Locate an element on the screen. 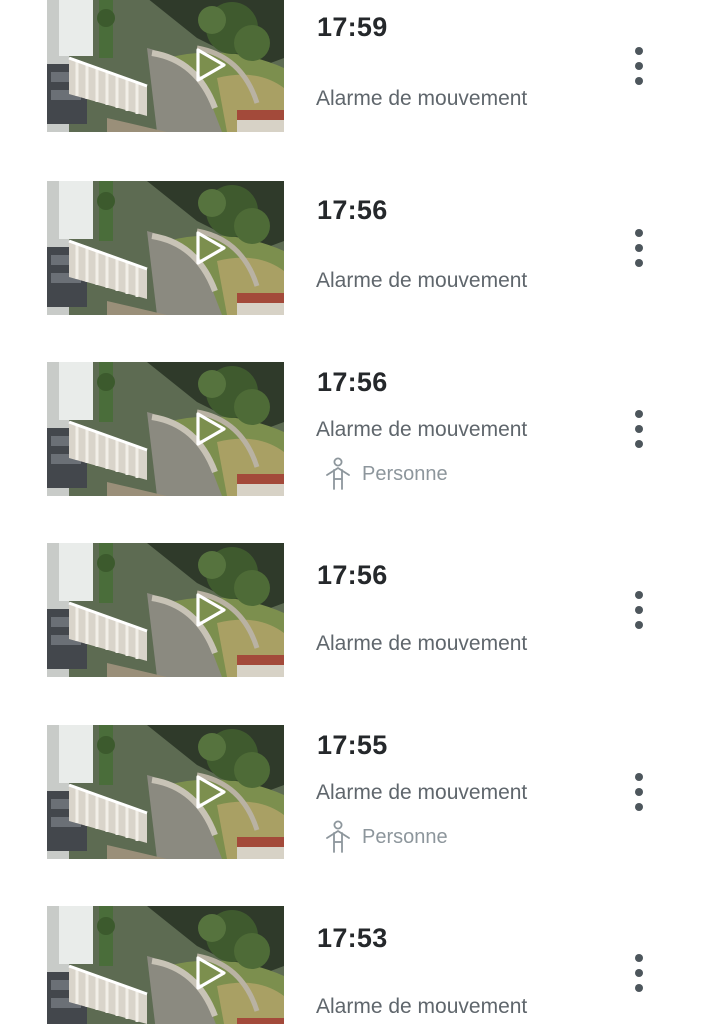 Image resolution: width=710 pixels, height=1024 pixels. event-row: 17:56 Alarme de mouvement Personne is located at coordinates (355, 429).